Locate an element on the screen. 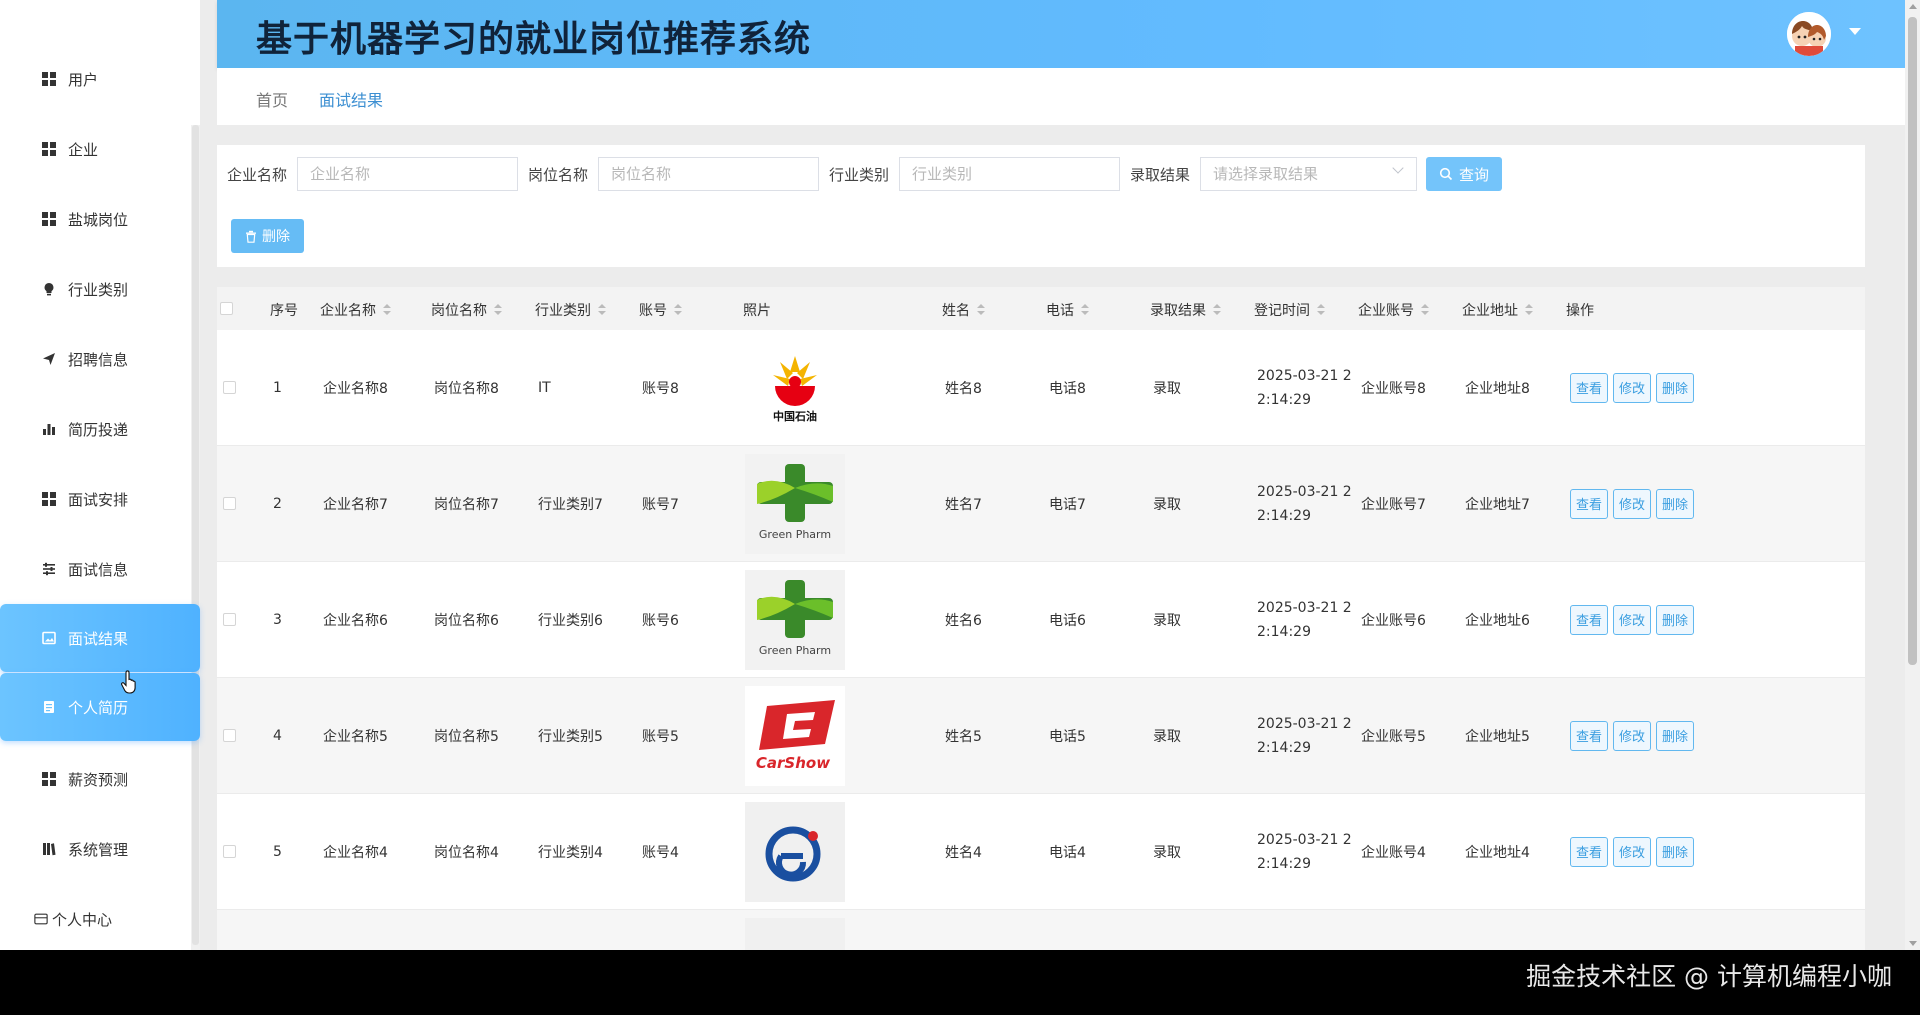  column-header: 账号 is located at coordinates (660, 310).